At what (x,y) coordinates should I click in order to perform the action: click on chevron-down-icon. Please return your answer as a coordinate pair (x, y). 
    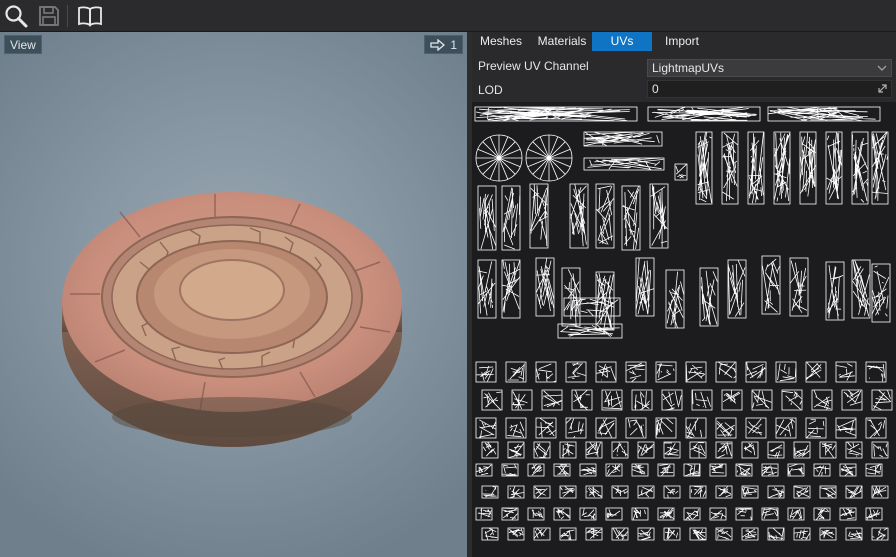
    Looking at the image, I should click on (882, 68).